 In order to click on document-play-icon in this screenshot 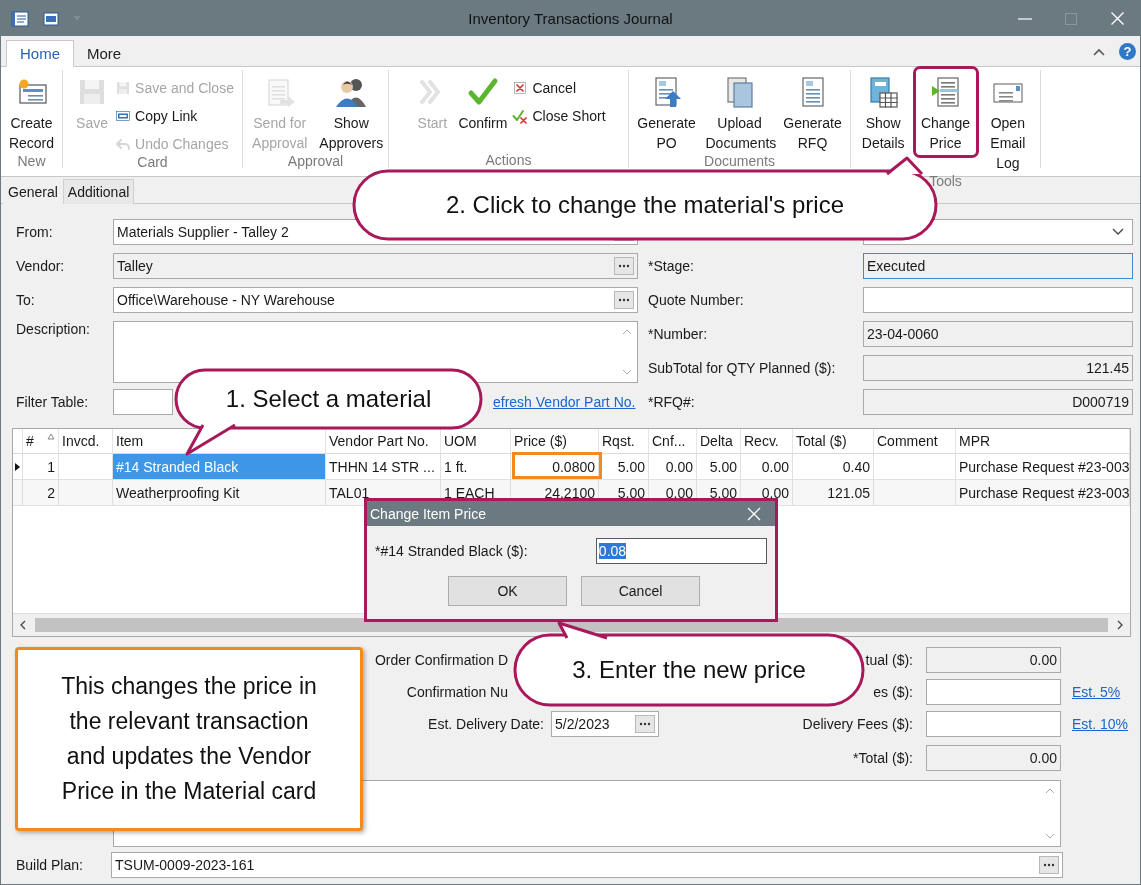, I will do `click(945, 92)`.